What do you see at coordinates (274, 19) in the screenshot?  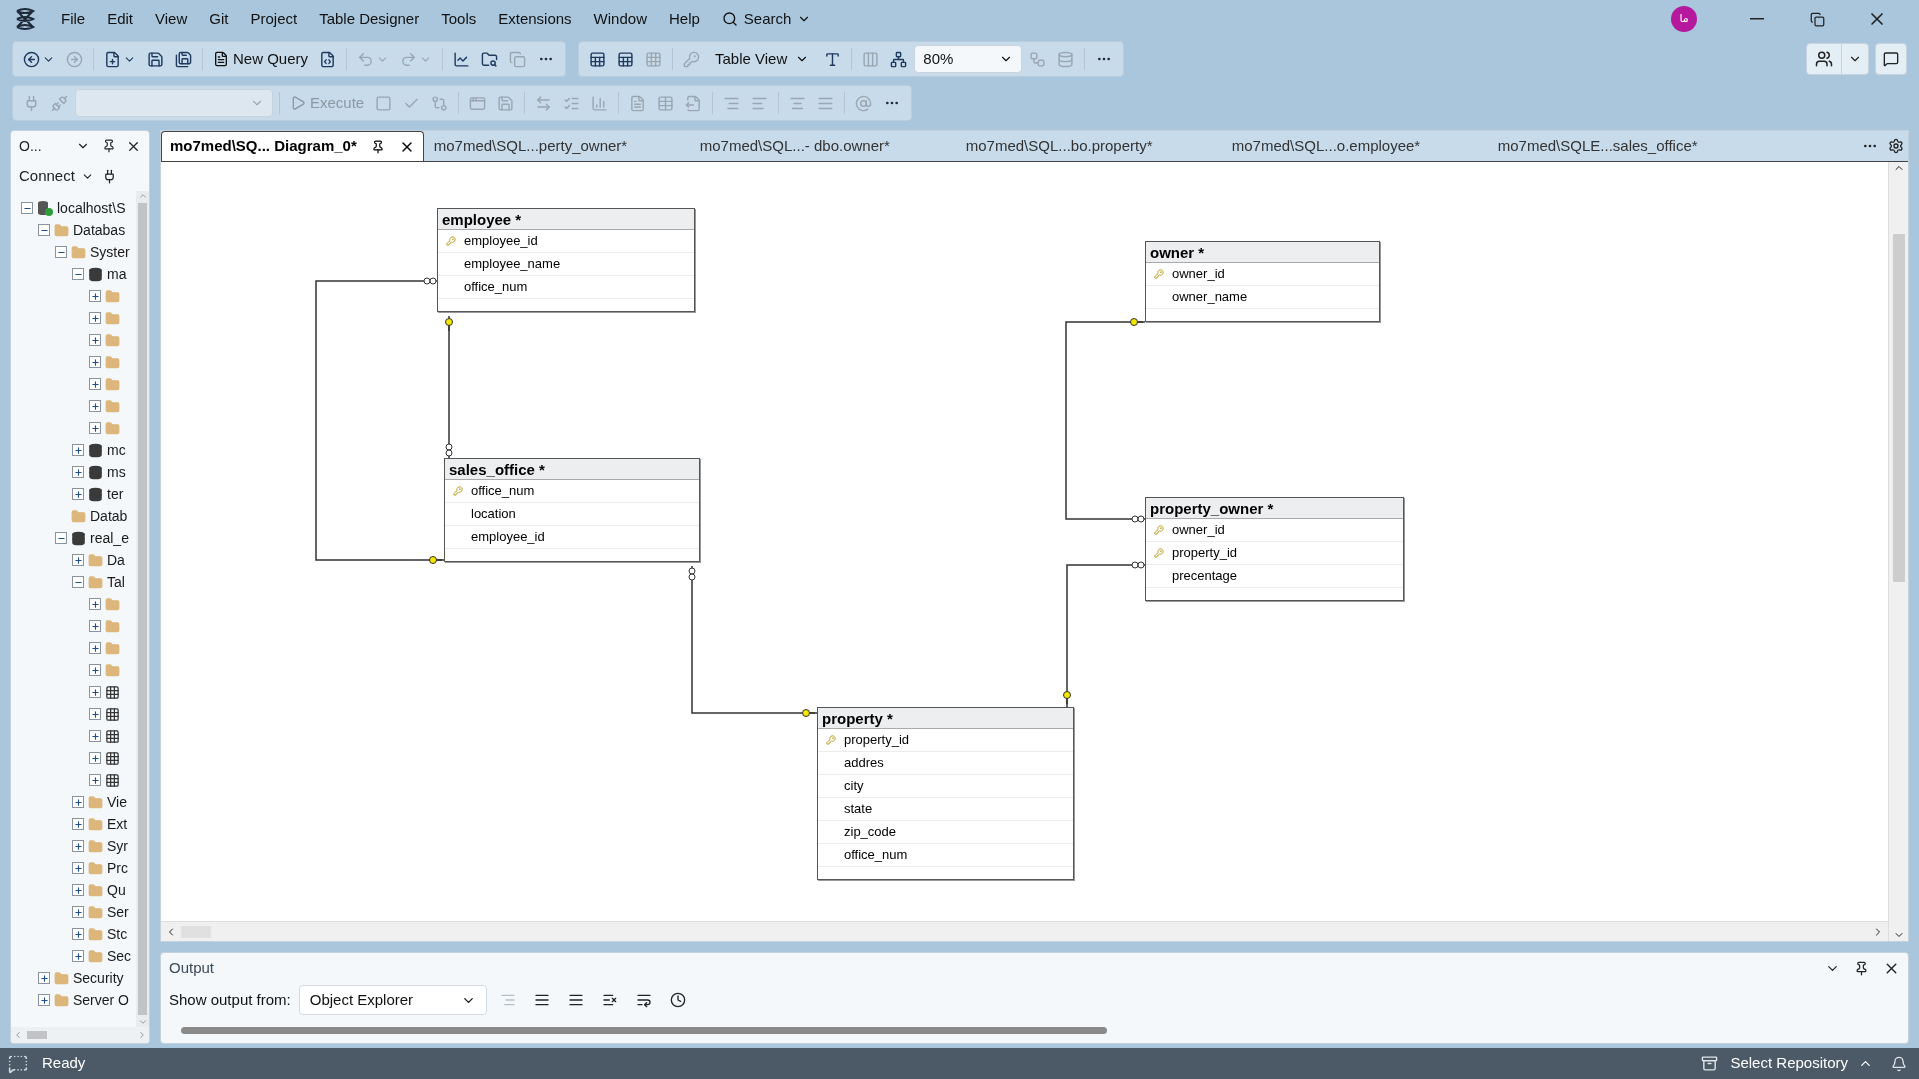 I see `menu-item: Project` at bounding box center [274, 19].